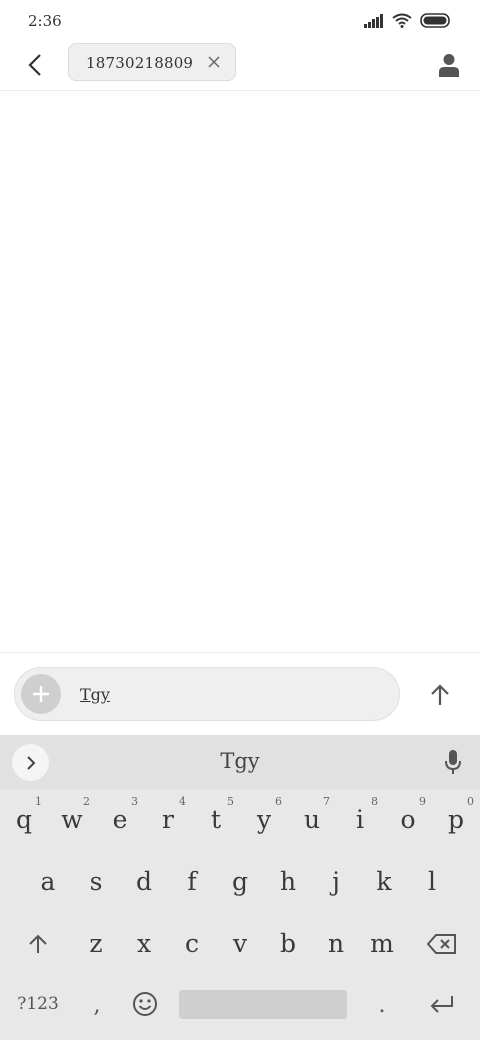 The image size is (480, 1040). Describe the element at coordinates (336, 944) in the screenshot. I see `key-n: n` at that location.